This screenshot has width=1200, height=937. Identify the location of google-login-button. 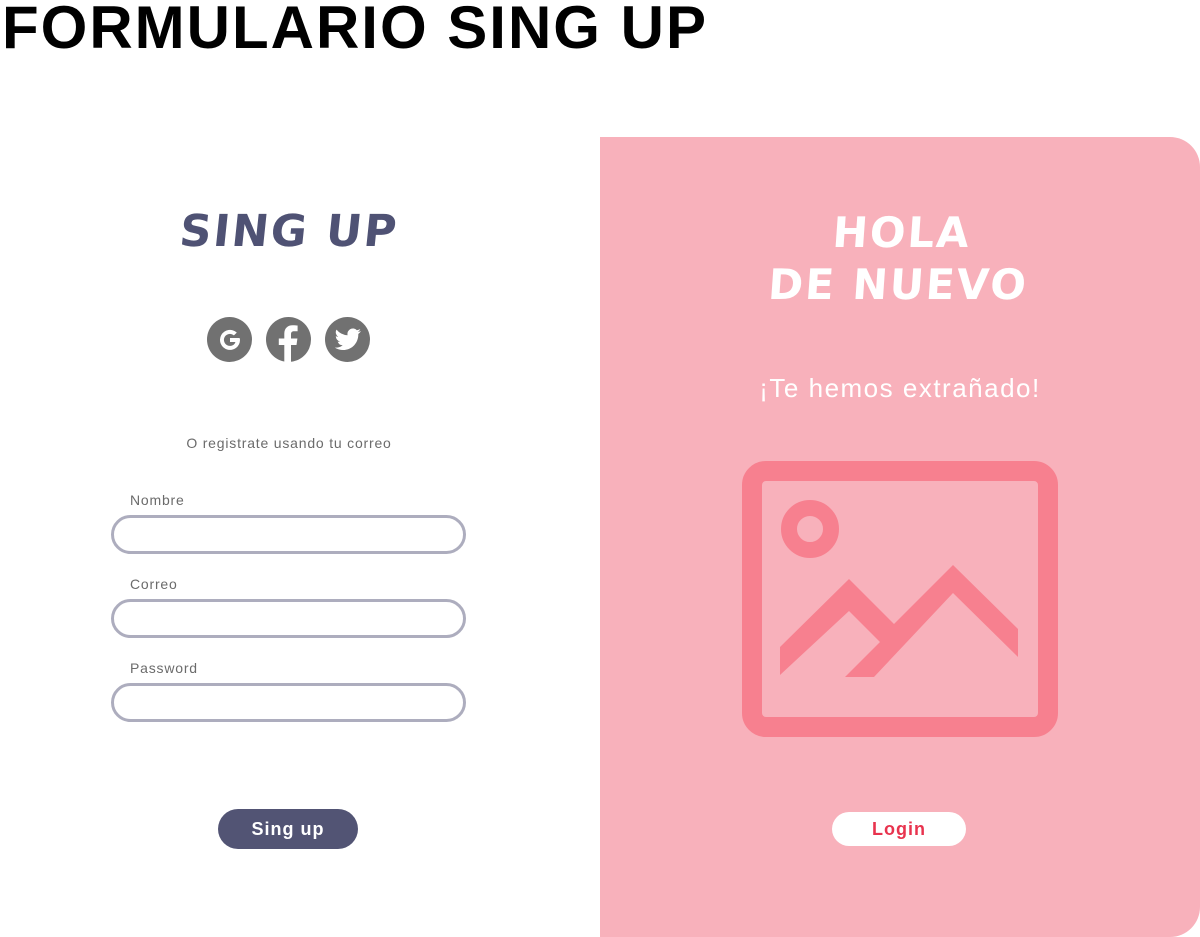
(229, 339).